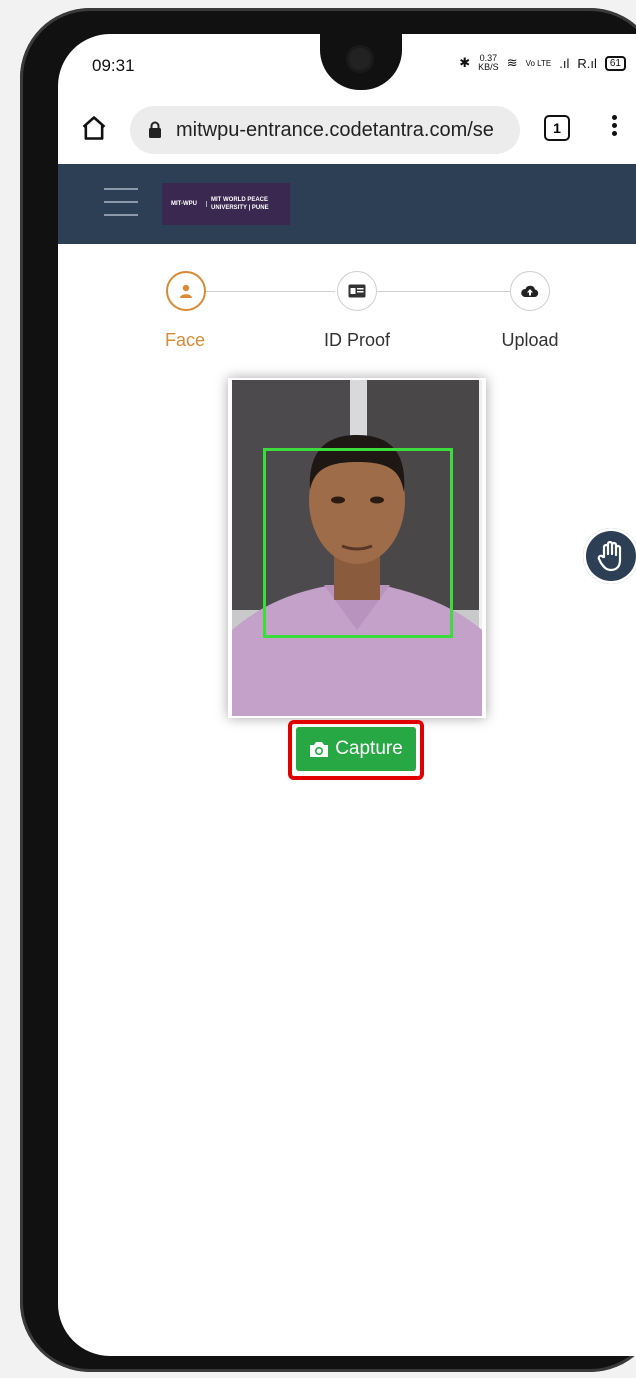 Image resolution: width=636 pixels, height=1378 pixels. What do you see at coordinates (347, 314) in the screenshot?
I see `progress-stepper: Face ID Proof Upload` at bounding box center [347, 314].